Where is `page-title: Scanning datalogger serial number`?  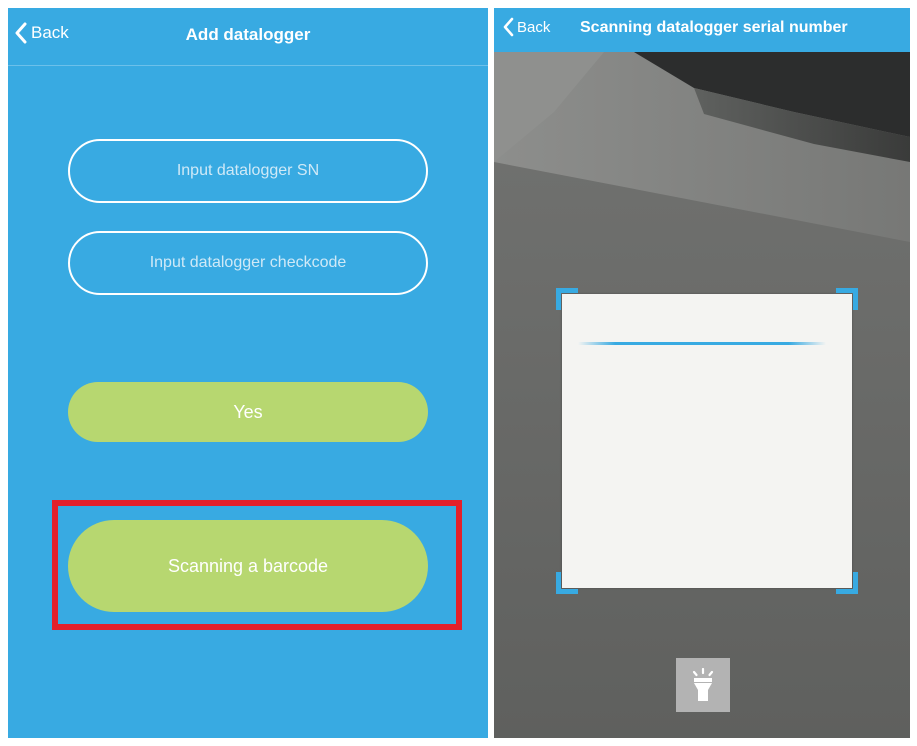 page-title: Scanning datalogger serial number is located at coordinates (714, 27).